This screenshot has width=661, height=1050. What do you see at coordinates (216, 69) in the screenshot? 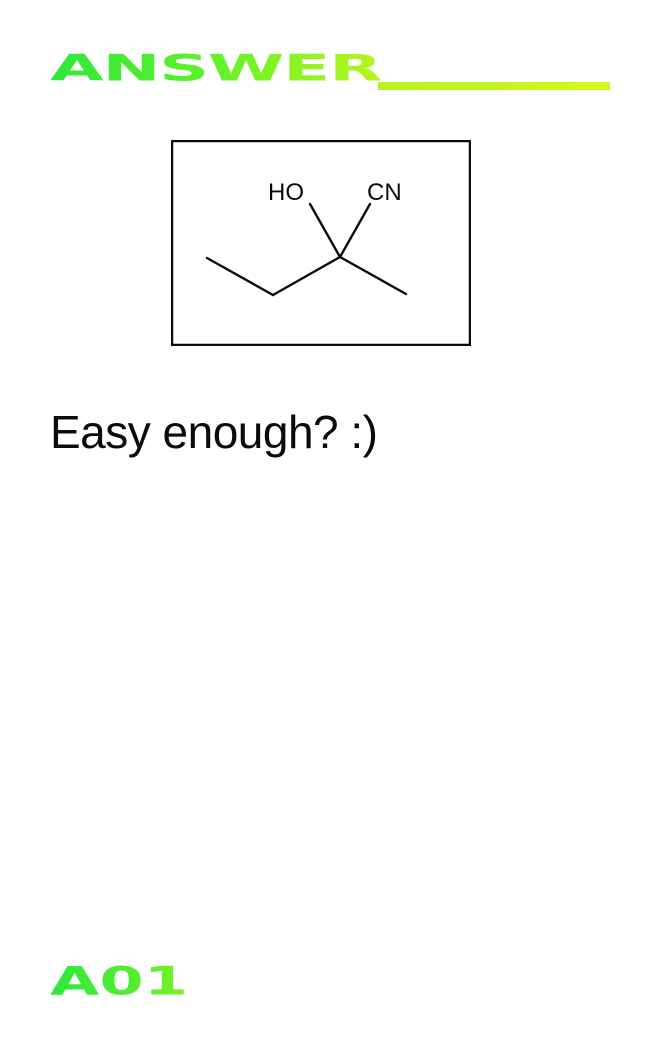
I see `answer-title: ANSWER` at bounding box center [216, 69].